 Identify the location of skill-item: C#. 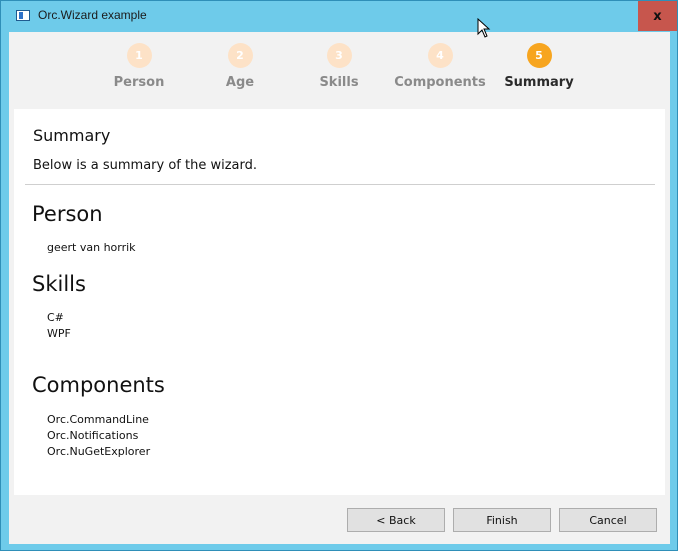
(55, 317).